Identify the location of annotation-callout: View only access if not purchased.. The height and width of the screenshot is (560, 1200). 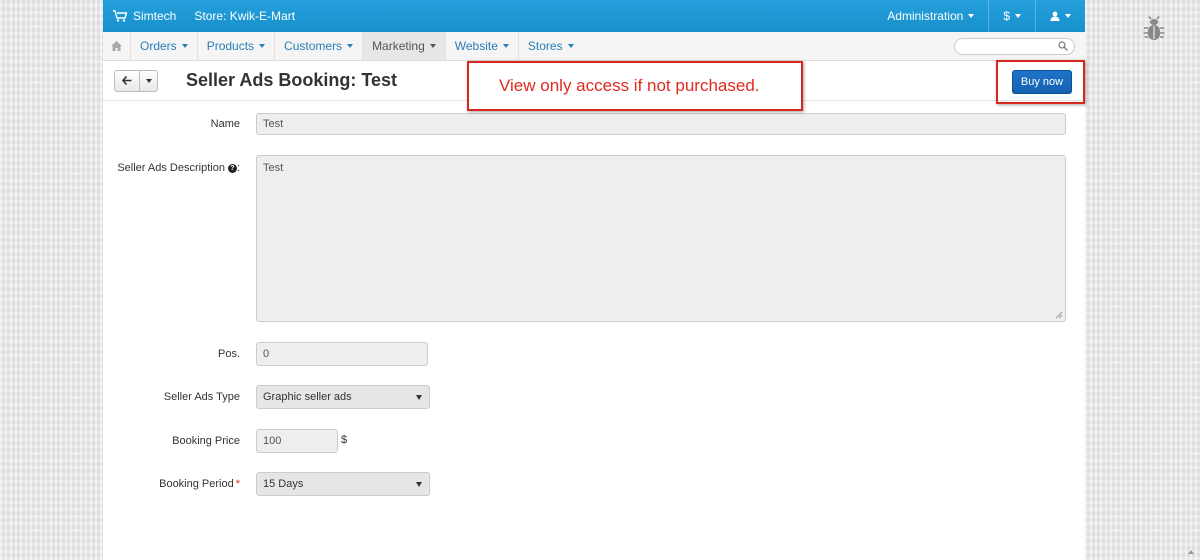
(635, 86).